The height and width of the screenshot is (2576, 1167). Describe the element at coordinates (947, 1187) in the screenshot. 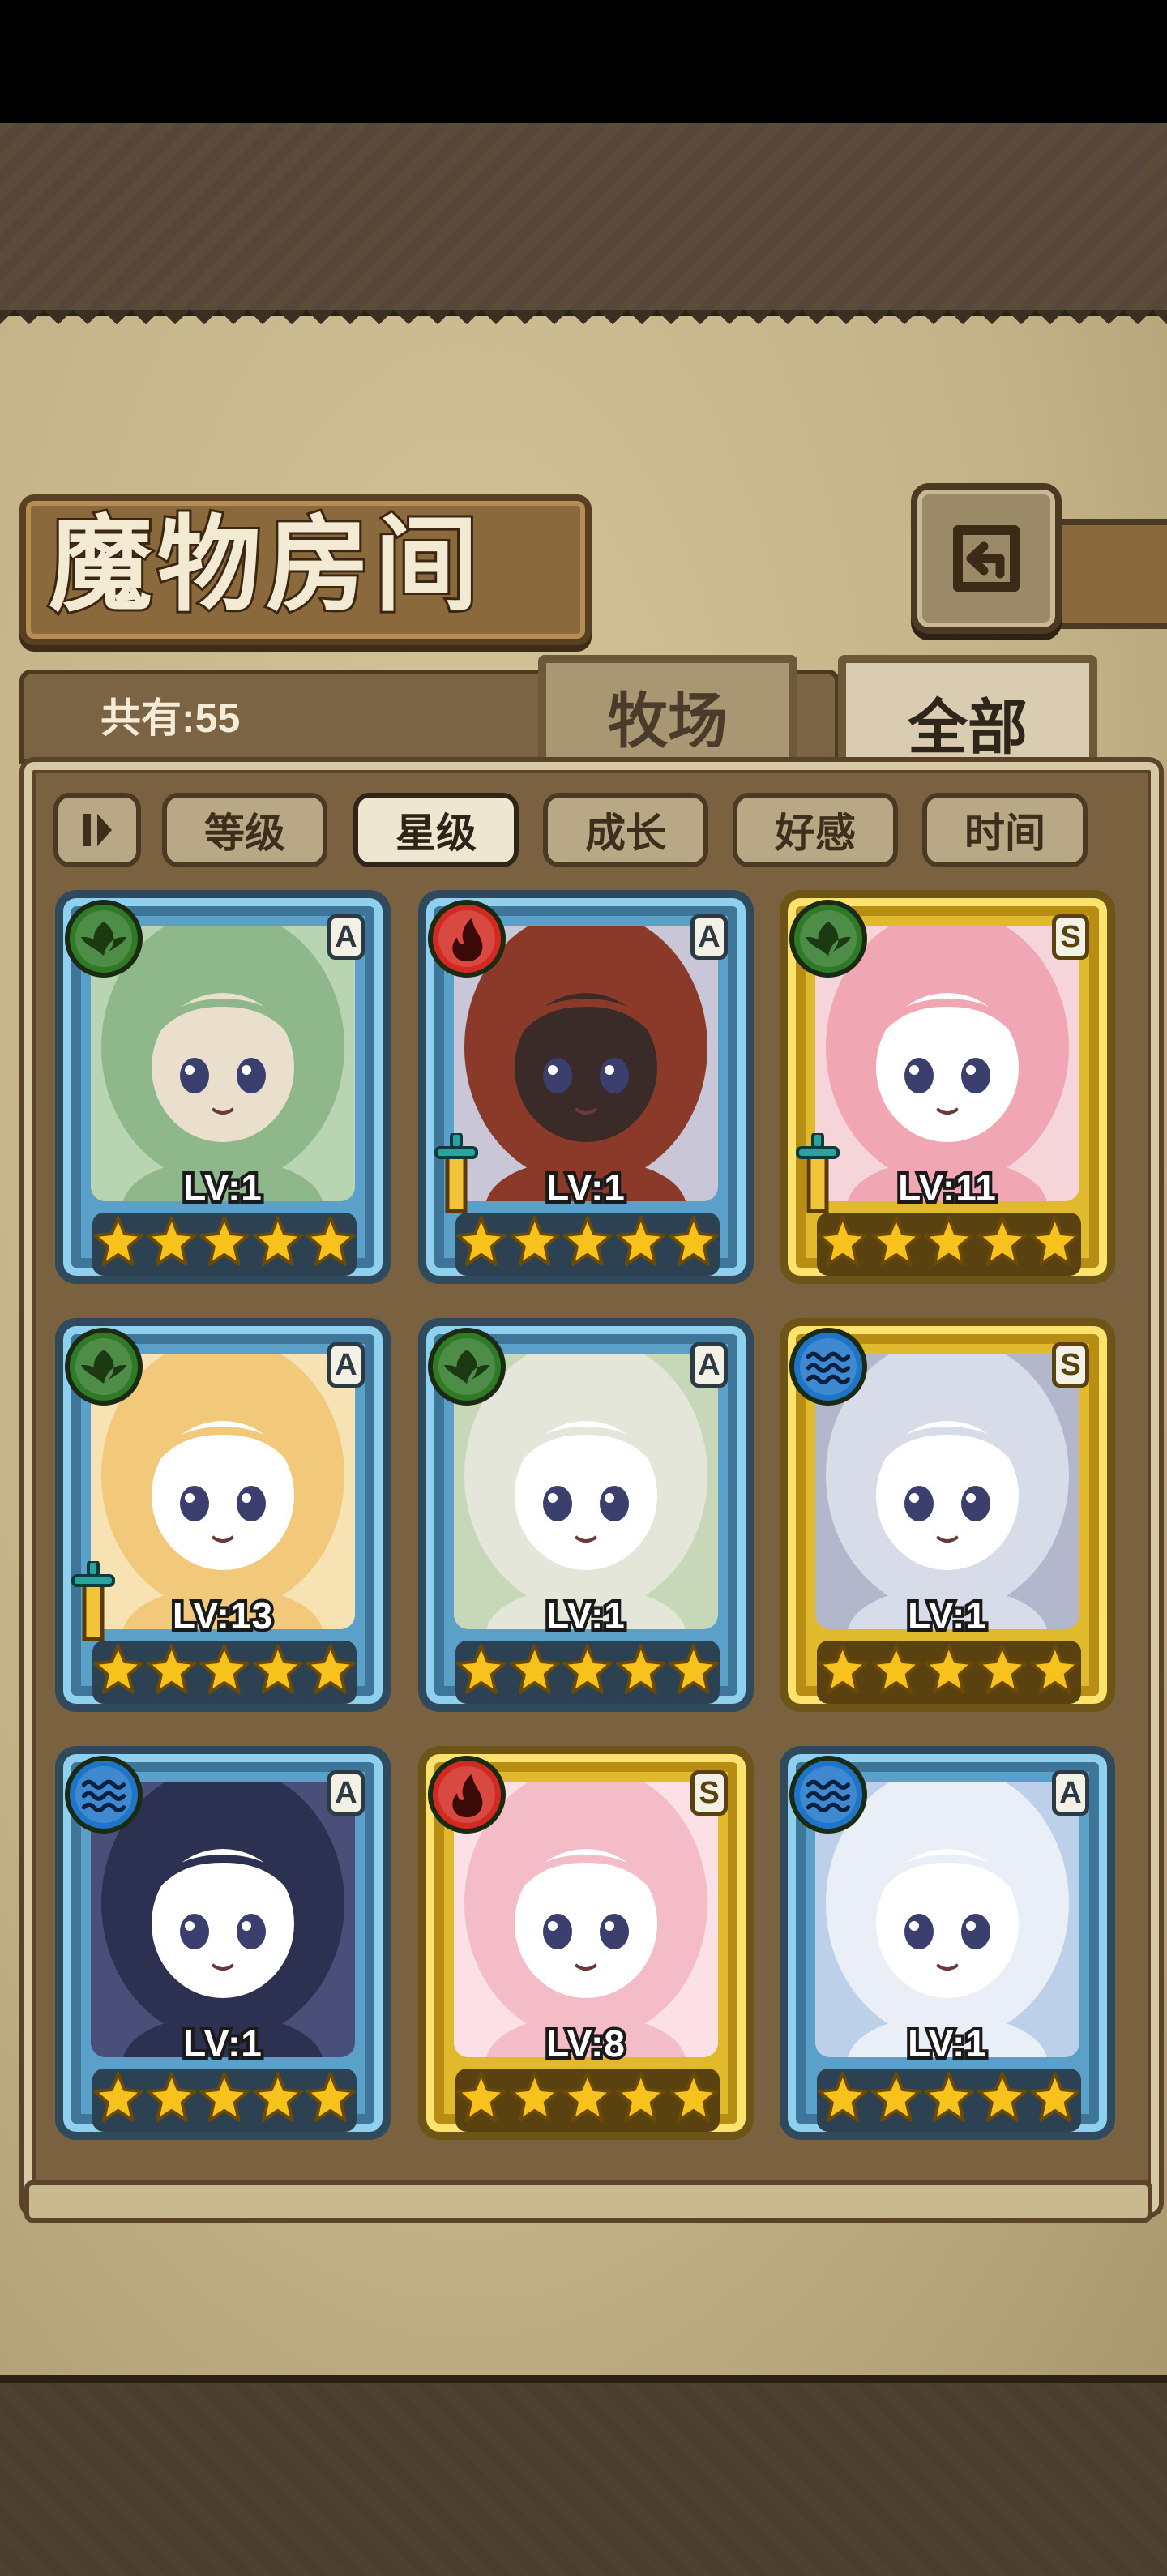

I see `level-label: LV:11` at that location.